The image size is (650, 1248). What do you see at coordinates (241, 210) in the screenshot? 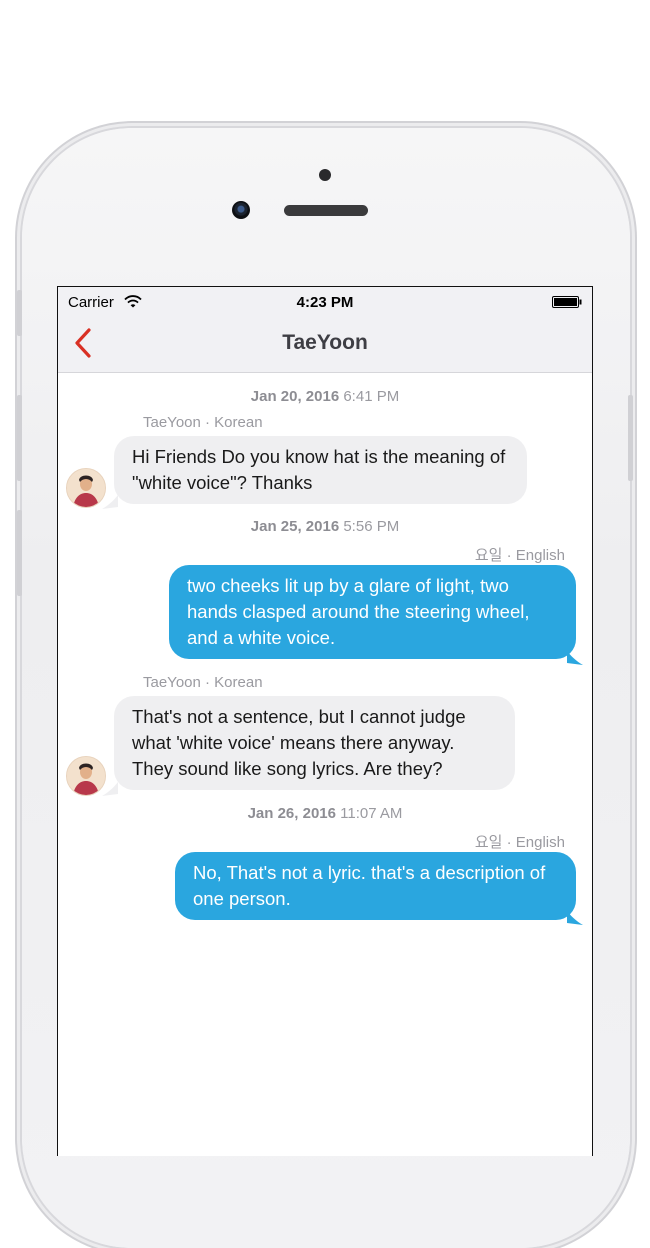
I see `front-camera-icon` at bounding box center [241, 210].